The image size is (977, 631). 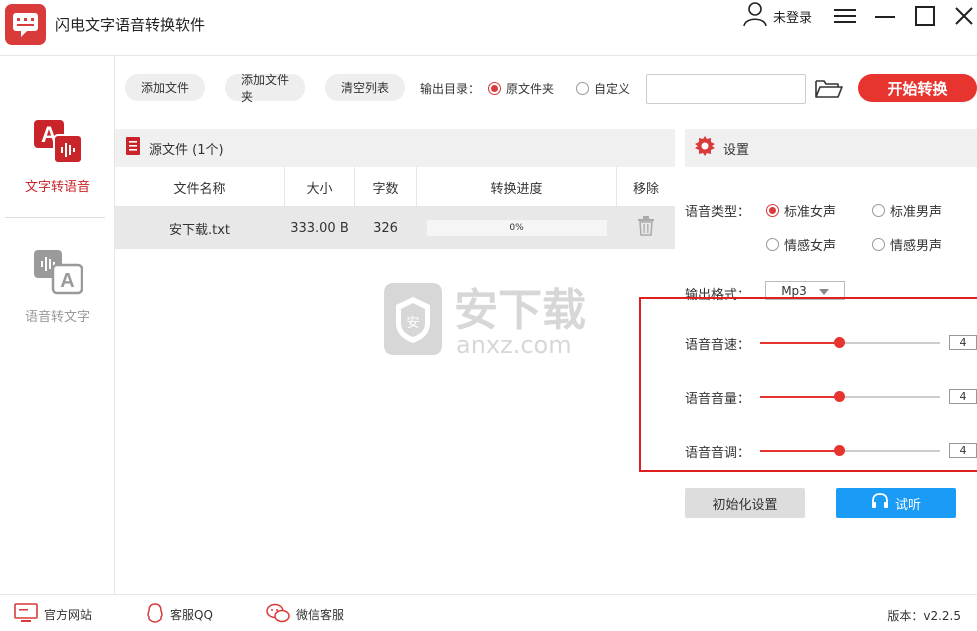 What do you see at coordinates (794, 290) in the screenshot?
I see `output-format-value: Mp3` at bounding box center [794, 290].